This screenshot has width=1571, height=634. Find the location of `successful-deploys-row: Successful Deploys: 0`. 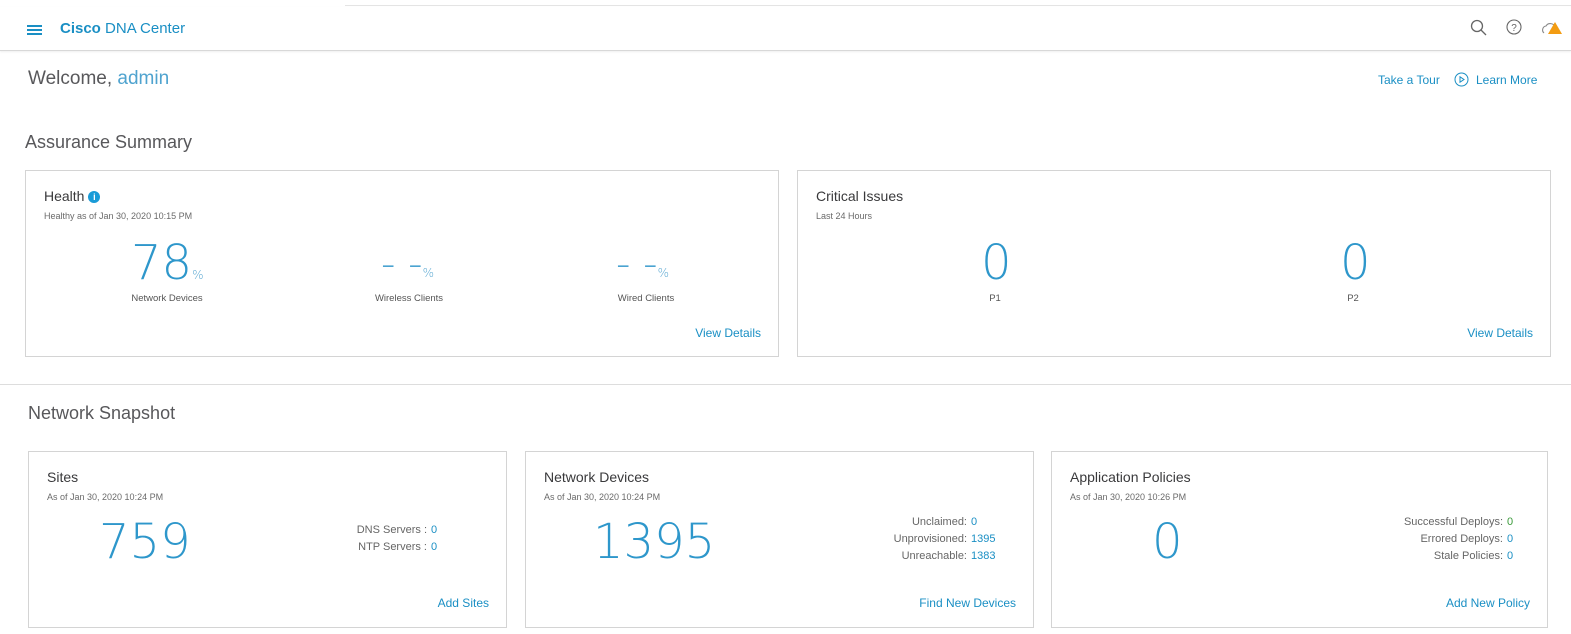

successful-deploys-row: Successful Deploys: 0 is located at coordinates (1458, 522).